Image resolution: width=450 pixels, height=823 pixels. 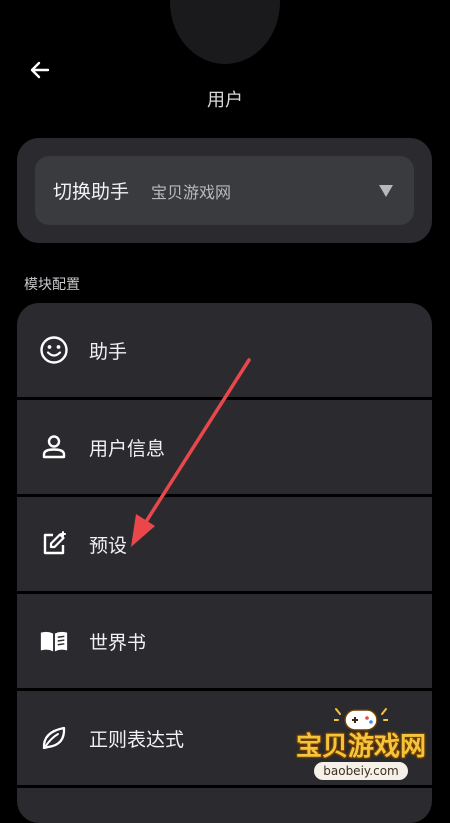 What do you see at coordinates (127, 448) in the screenshot?
I see `module-label: 用户信息` at bounding box center [127, 448].